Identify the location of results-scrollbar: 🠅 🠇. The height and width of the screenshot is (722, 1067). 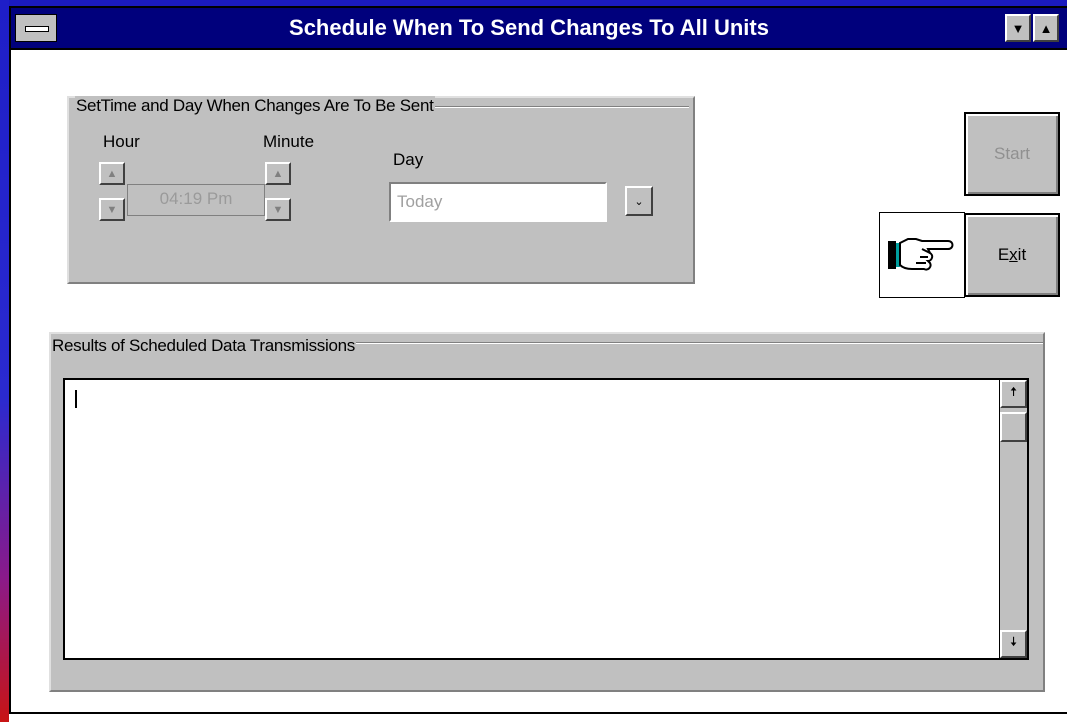
(1013, 519).